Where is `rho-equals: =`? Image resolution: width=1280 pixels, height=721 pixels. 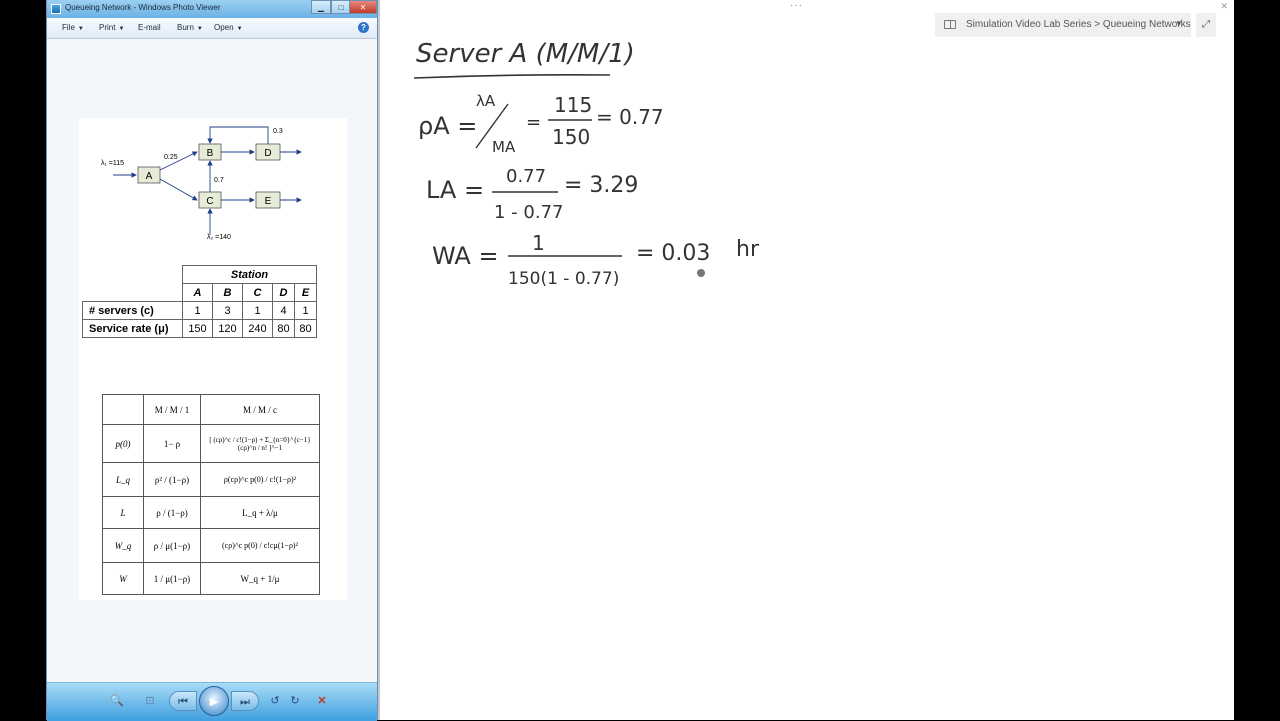 rho-equals: = is located at coordinates (533, 122).